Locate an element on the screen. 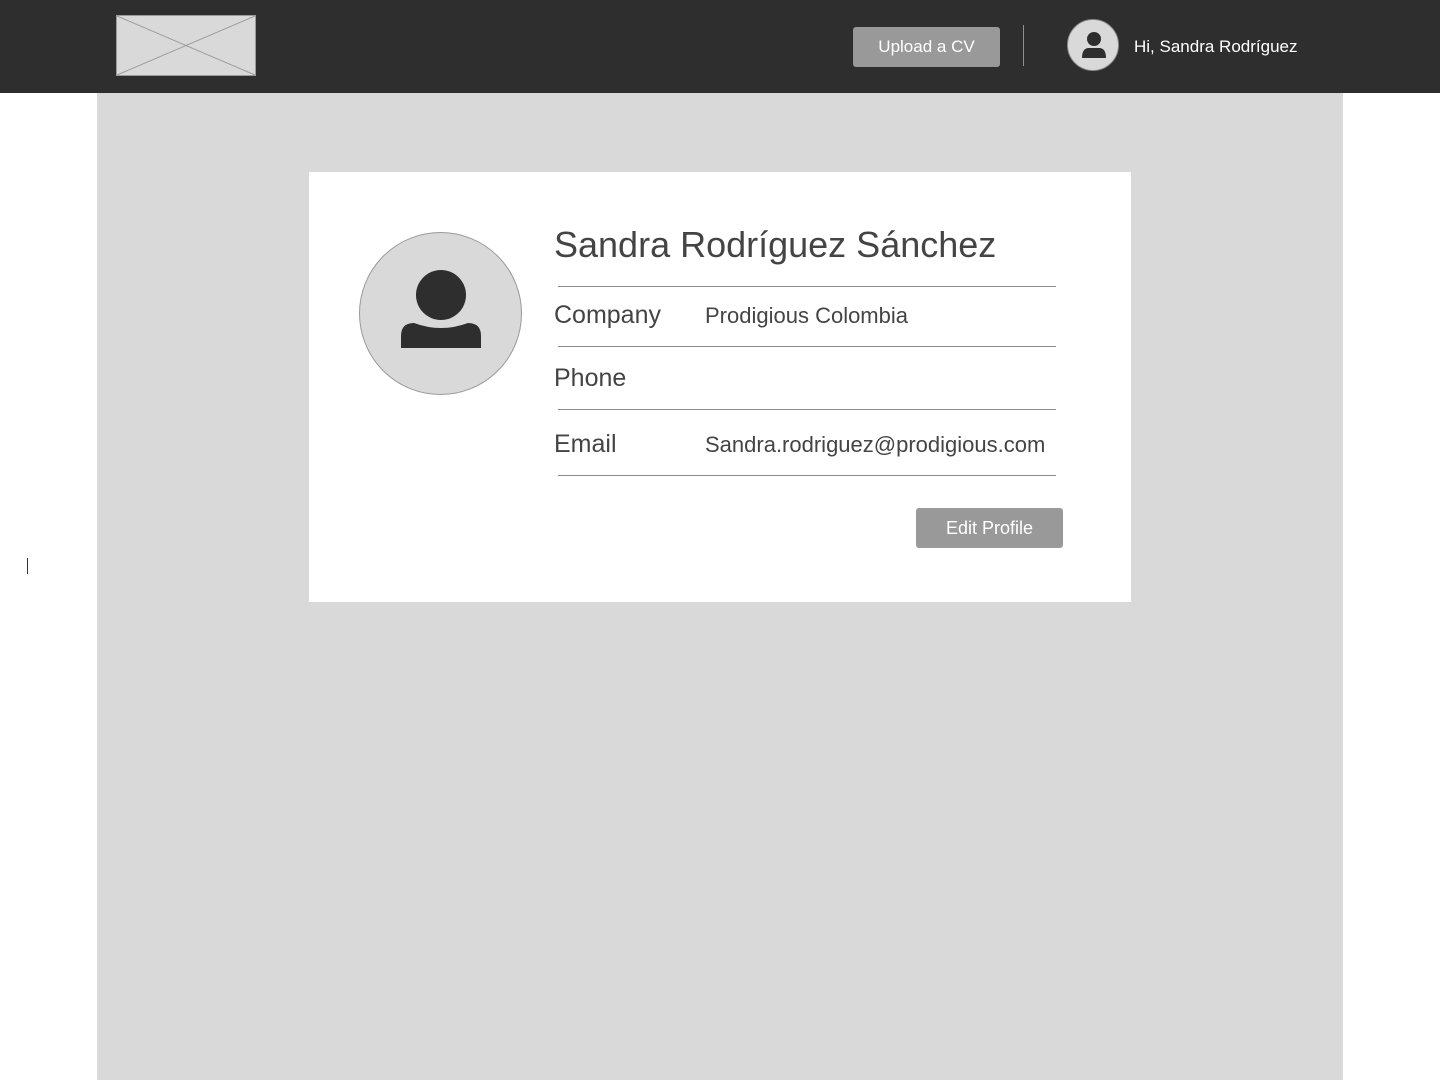 Image resolution: width=1440 pixels, height=1080 pixels. user-avatar-button is located at coordinates (1093, 45).